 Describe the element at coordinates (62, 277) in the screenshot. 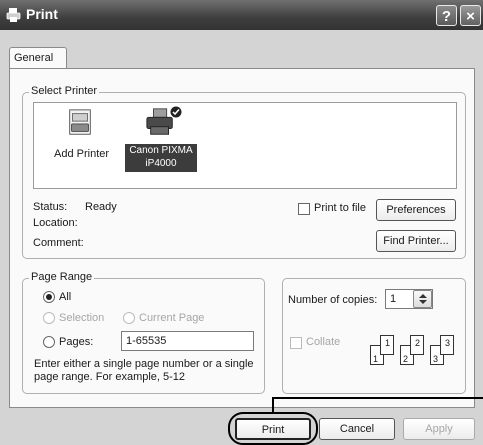

I see `page-range-legend: Page Range` at that location.